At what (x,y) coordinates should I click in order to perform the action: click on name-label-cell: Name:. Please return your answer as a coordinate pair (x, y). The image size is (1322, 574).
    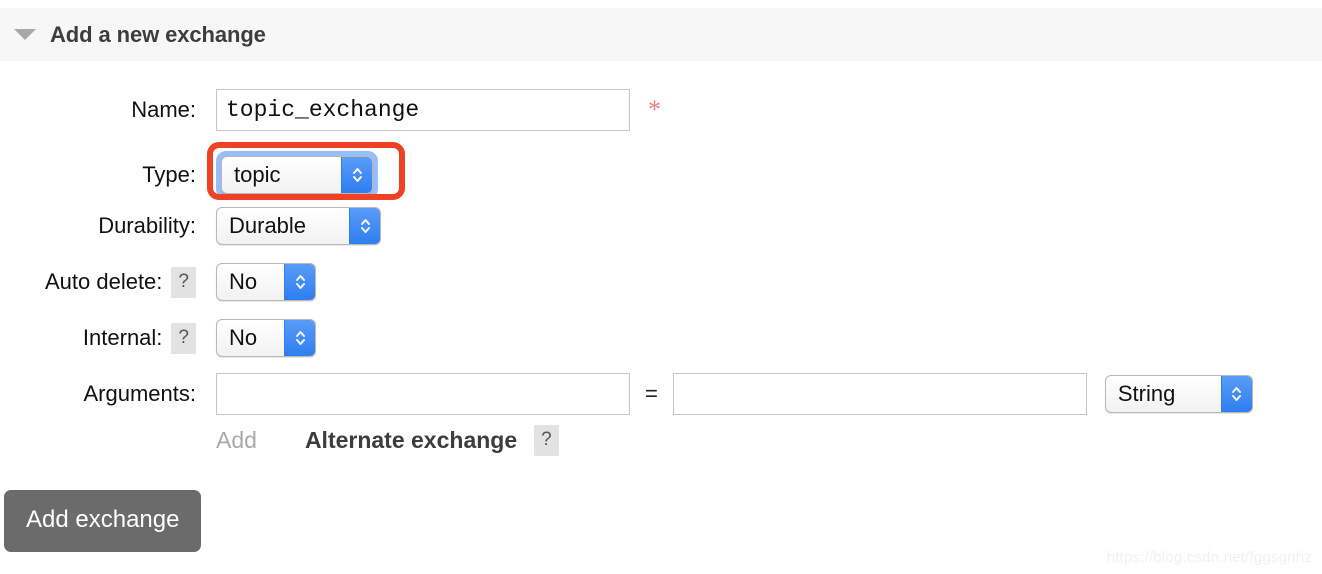
    Looking at the image, I should click on (98, 110).